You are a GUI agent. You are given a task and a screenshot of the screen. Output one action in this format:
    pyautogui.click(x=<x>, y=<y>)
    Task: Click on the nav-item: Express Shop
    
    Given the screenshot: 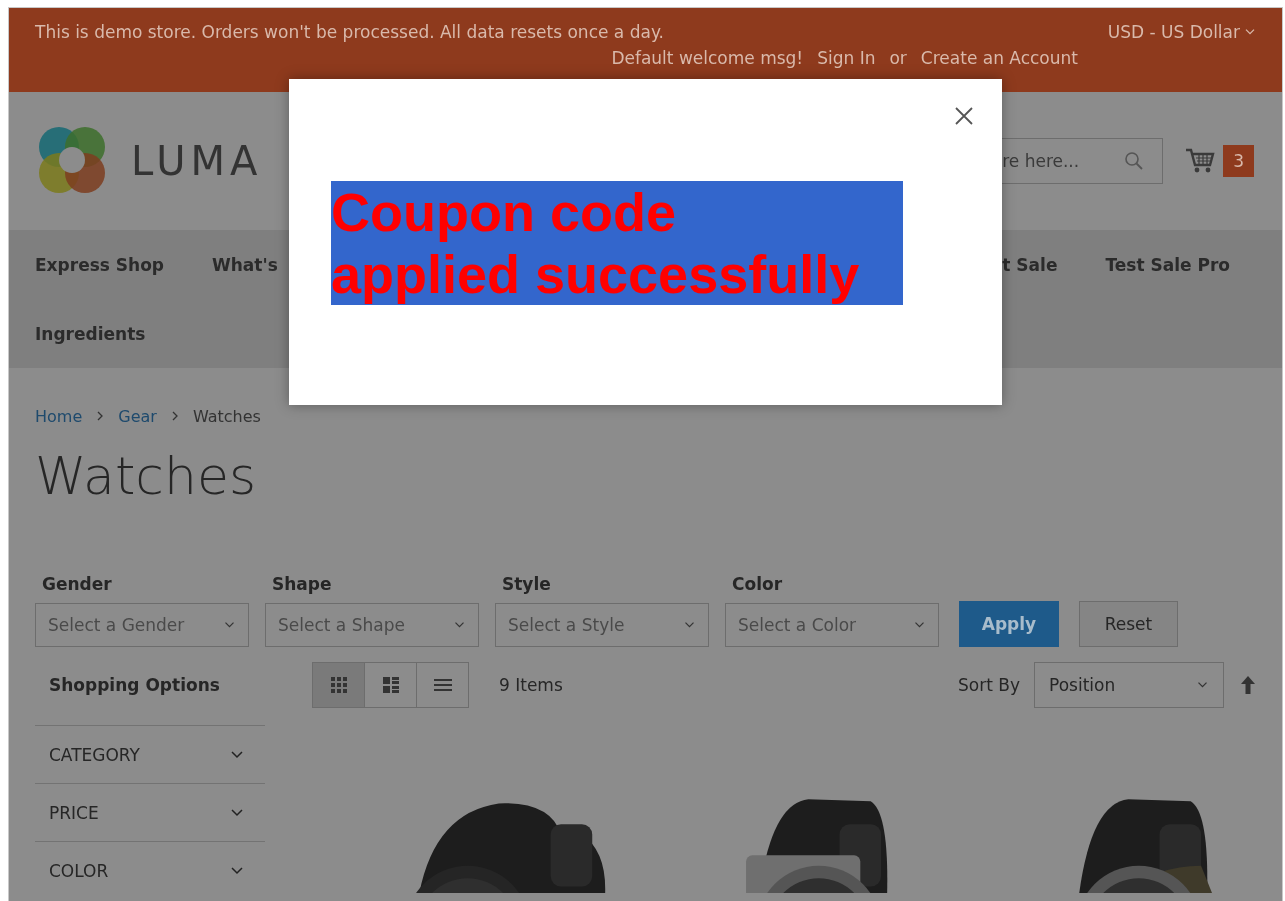 What is the action you would take?
    pyautogui.click(x=99, y=264)
    